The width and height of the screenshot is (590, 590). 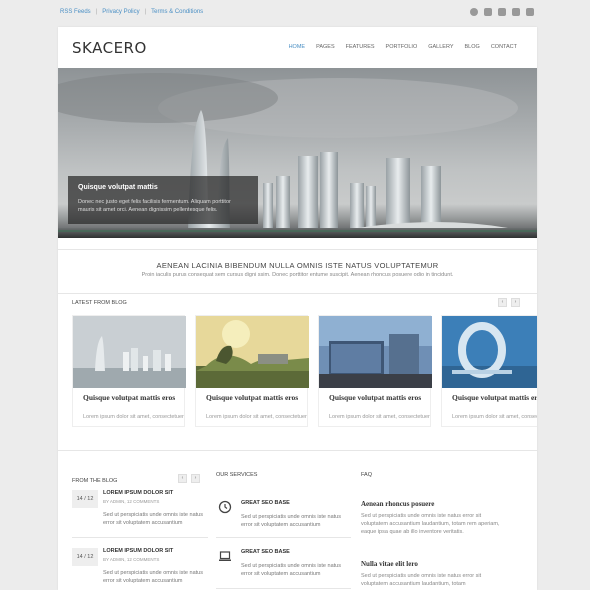 What do you see at coordinates (488, 12) in the screenshot?
I see `twitter-icon` at bounding box center [488, 12].